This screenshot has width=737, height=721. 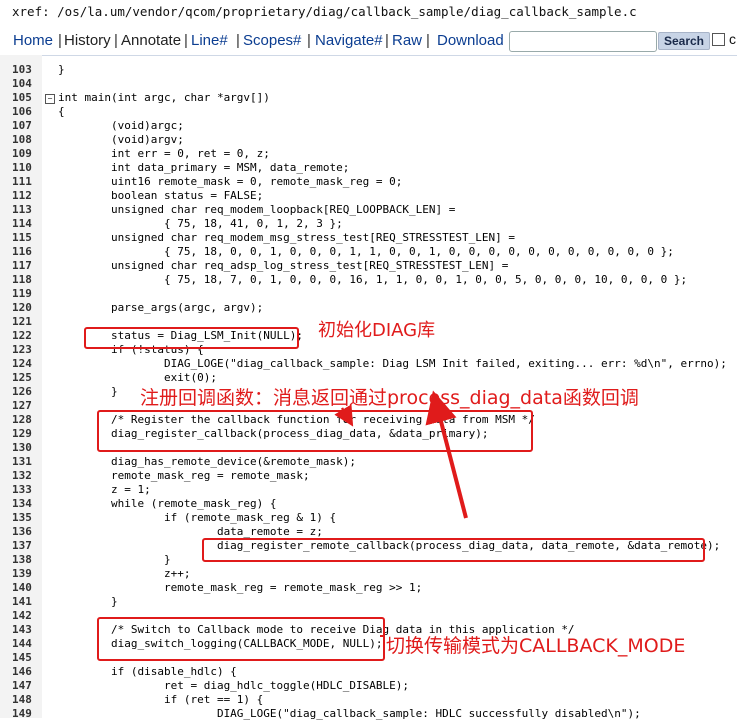 What do you see at coordinates (190, 531) in the screenshot?
I see `line-source: data_remote = z;` at bounding box center [190, 531].